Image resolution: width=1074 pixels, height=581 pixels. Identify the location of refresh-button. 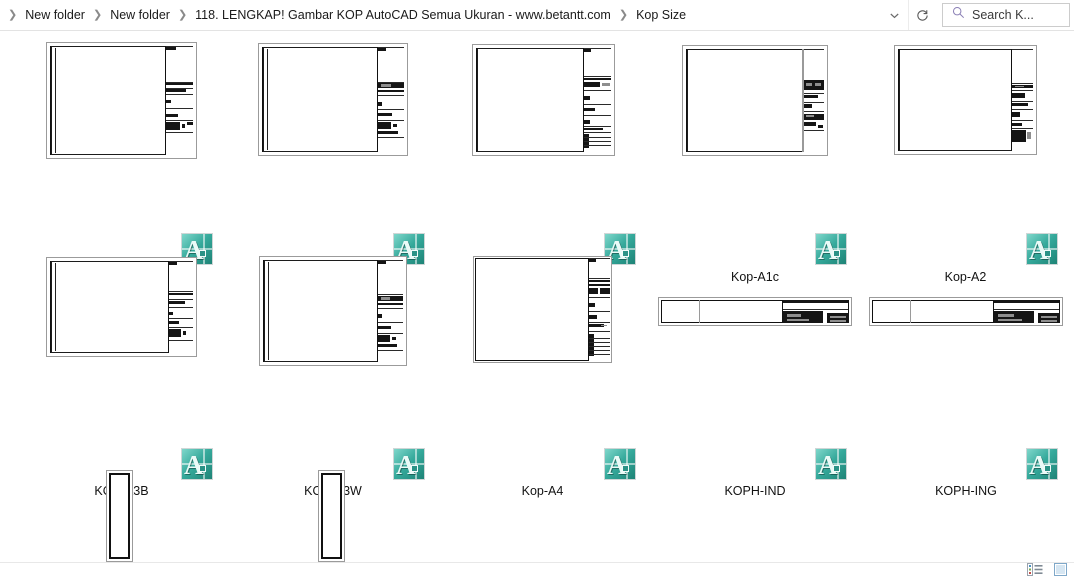
(922, 15).